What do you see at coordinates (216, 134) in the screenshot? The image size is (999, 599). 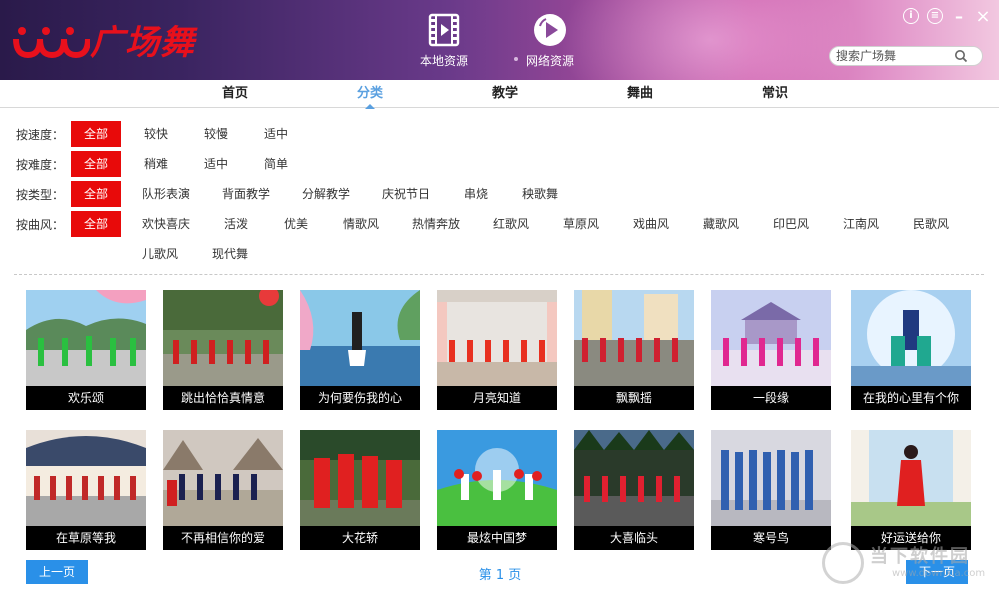 I see `filter-option: 较慢` at bounding box center [216, 134].